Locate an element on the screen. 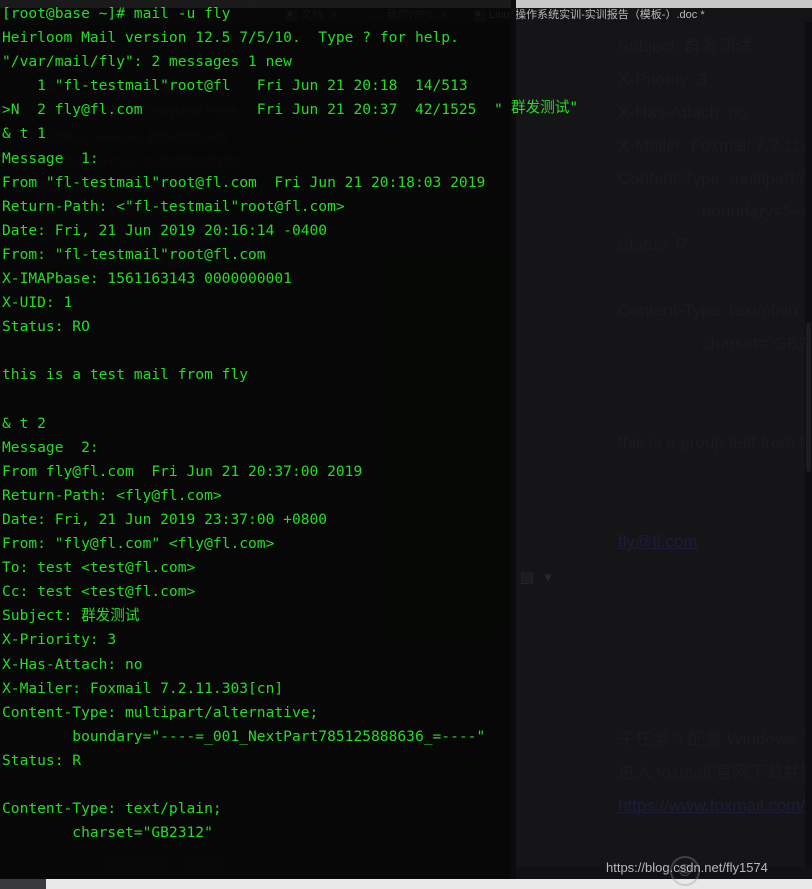 This screenshot has height=889, width=812. terminal-line: Message 2: is located at coordinates (50, 447).